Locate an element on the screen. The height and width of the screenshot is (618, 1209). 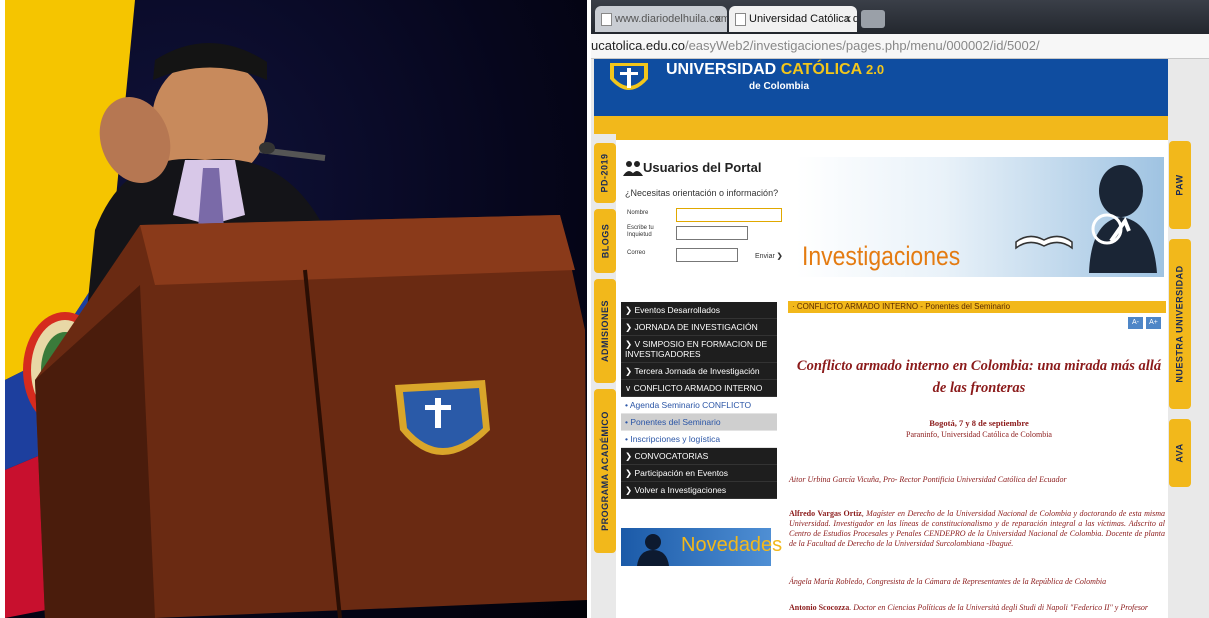
novedades-banner: Novedades is located at coordinates (701, 547).